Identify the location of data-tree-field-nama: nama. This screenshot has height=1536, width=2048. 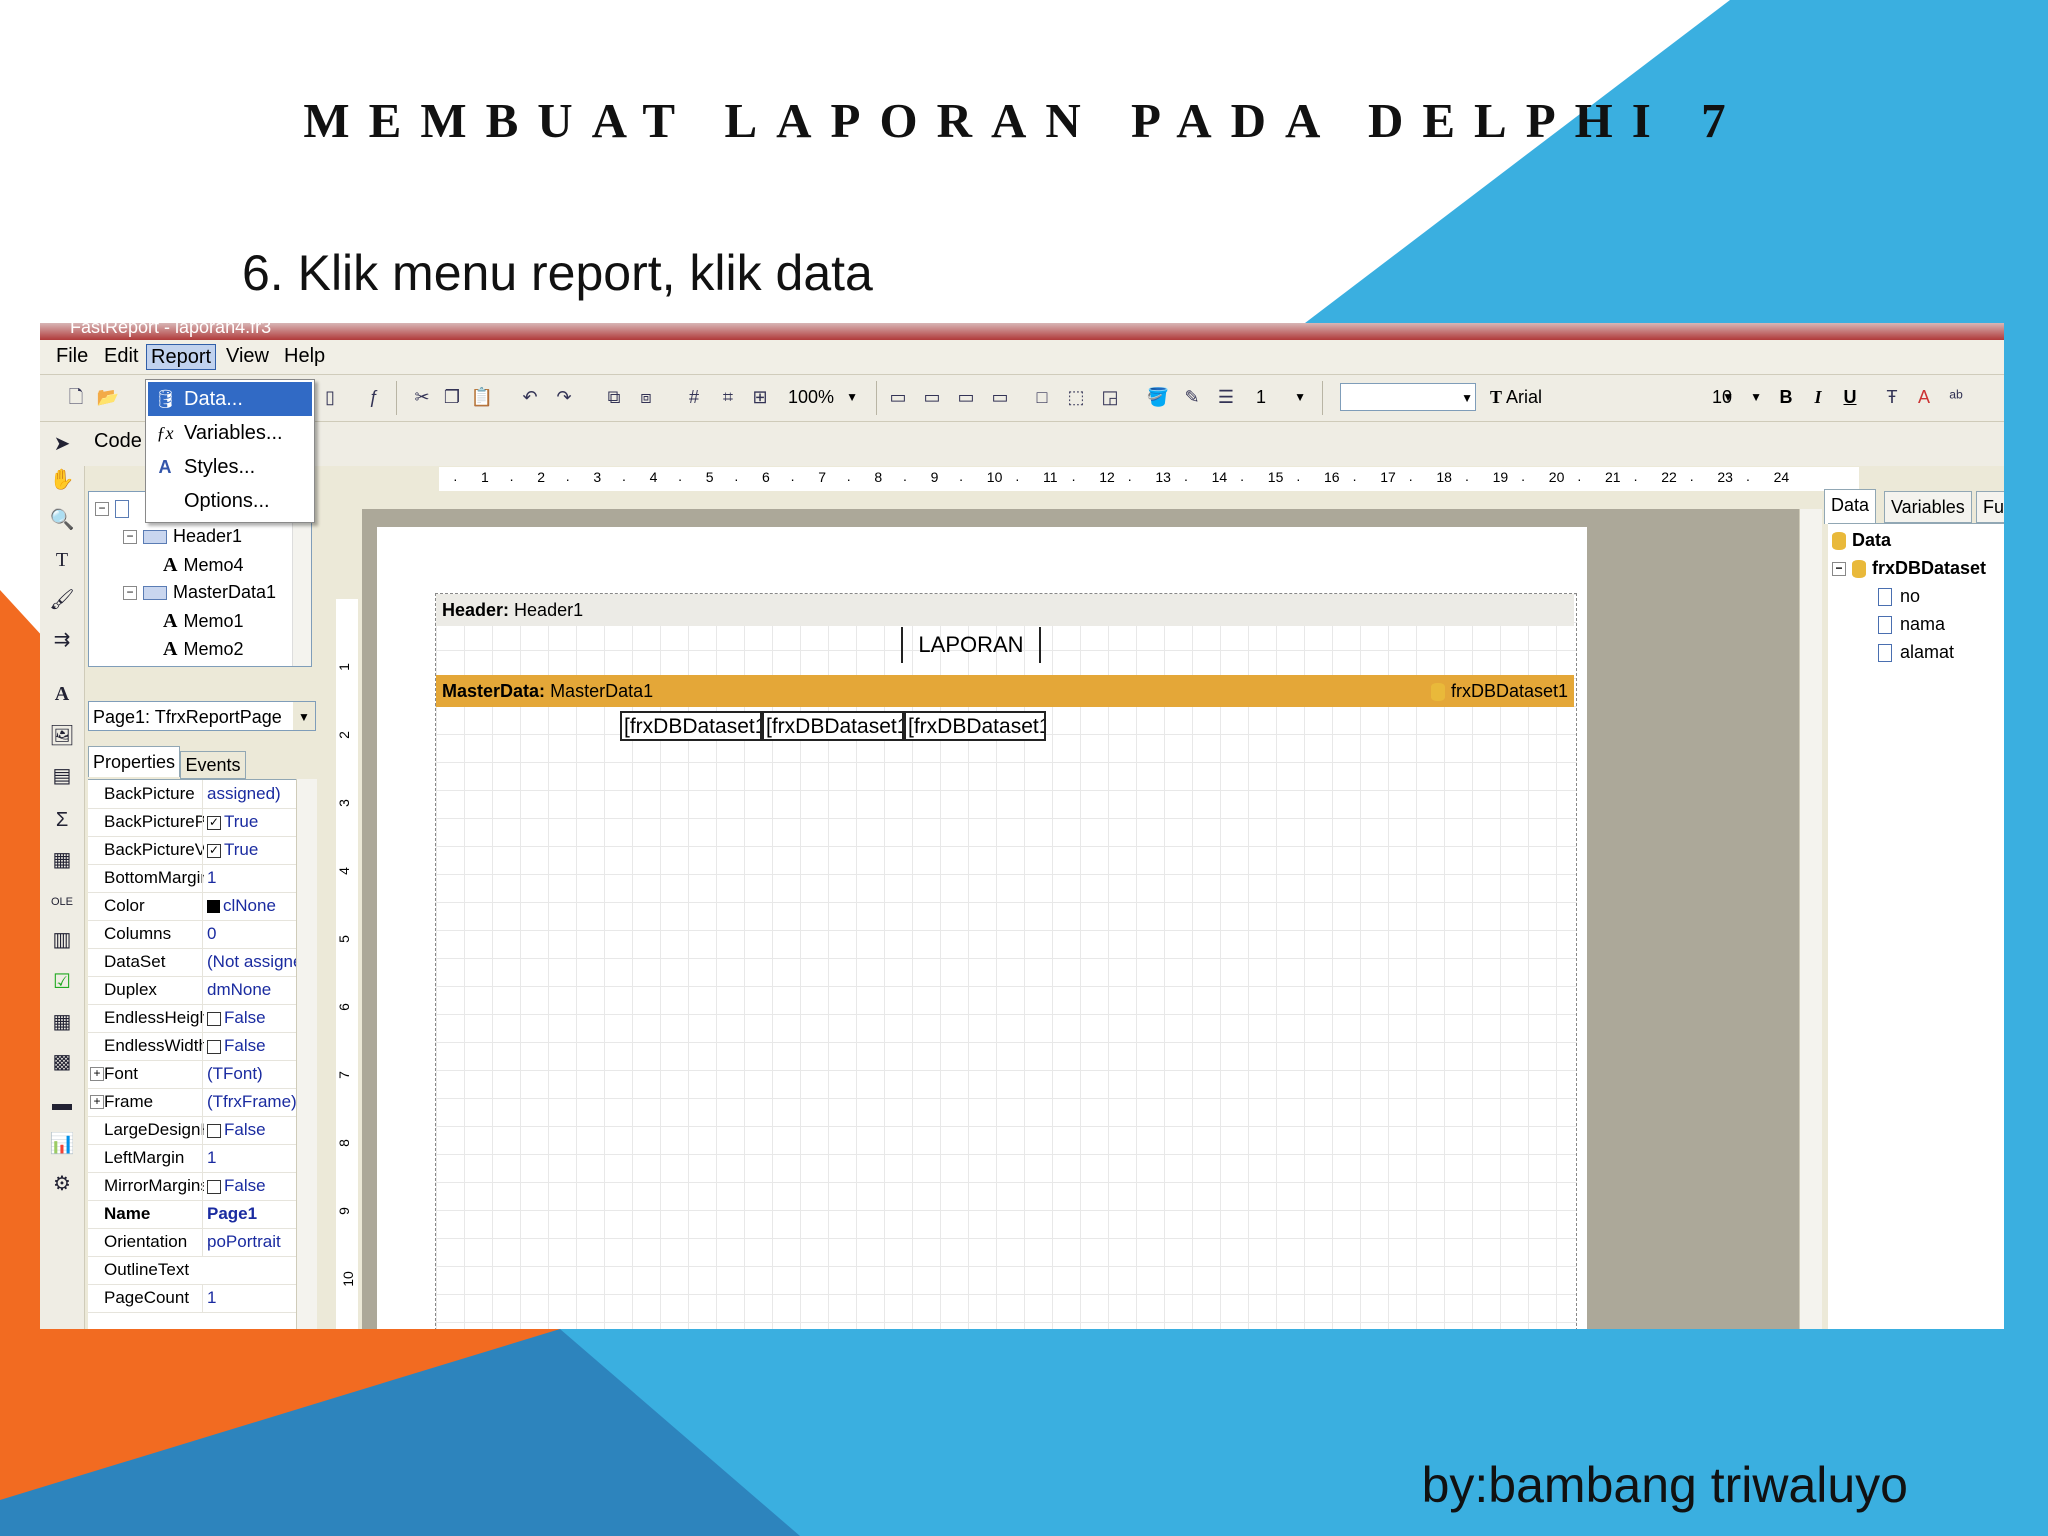
(1911, 624).